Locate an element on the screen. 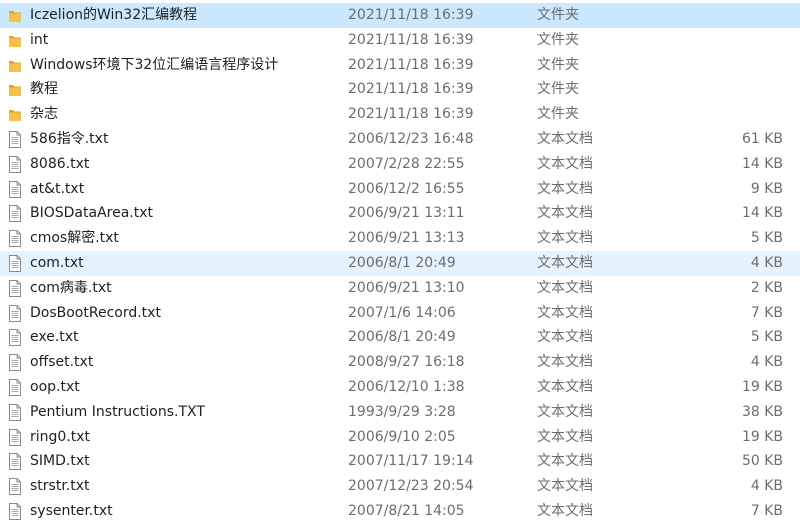 The width and height of the screenshot is (800, 529). file-row: at&t.txt 2006/12/2 16:55 文本文档 9 KB is located at coordinates (400, 189).